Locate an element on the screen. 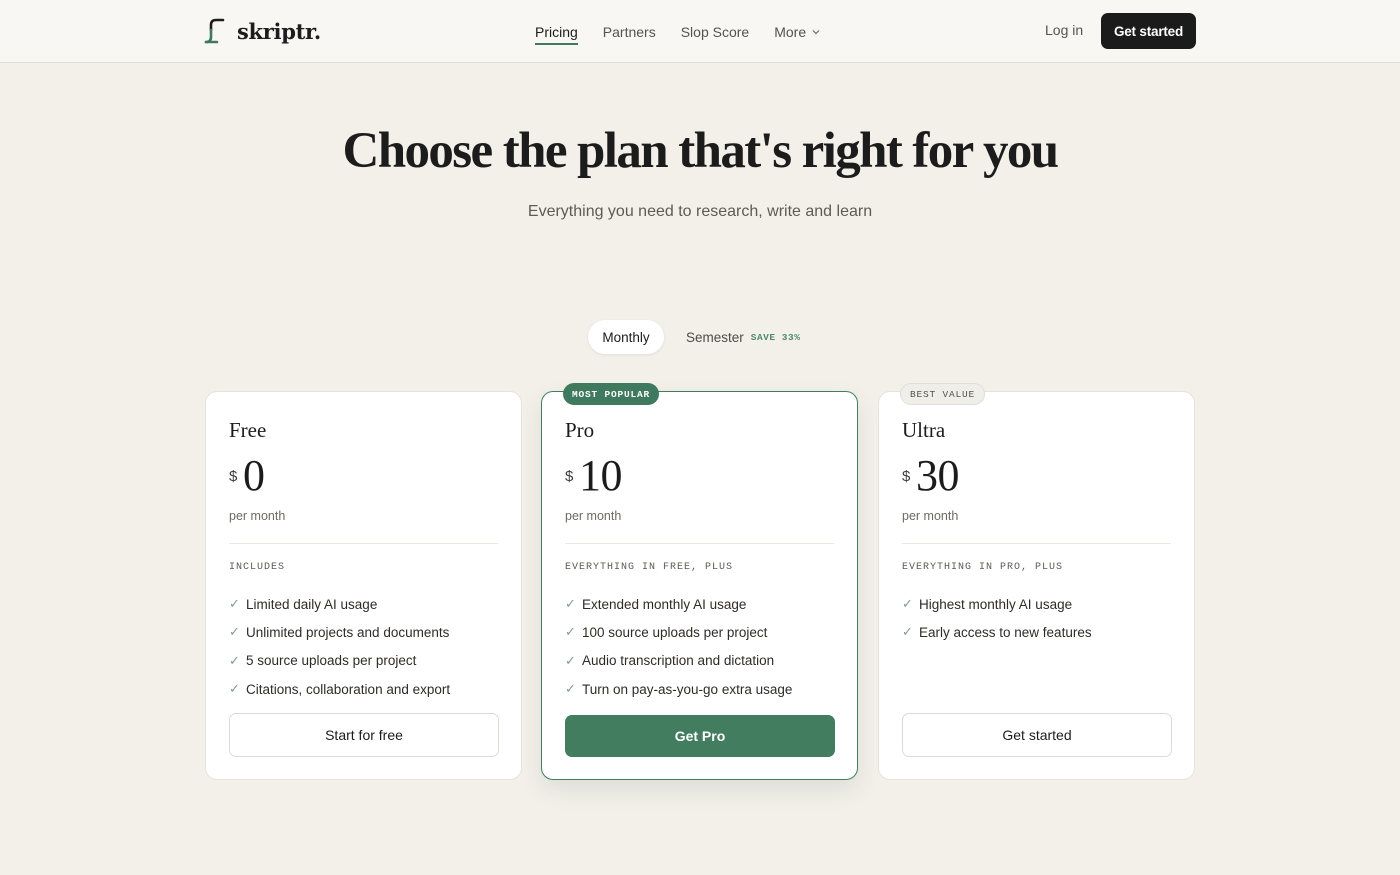  nav-item-pricing: Pricing is located at coordinates (556, 31).